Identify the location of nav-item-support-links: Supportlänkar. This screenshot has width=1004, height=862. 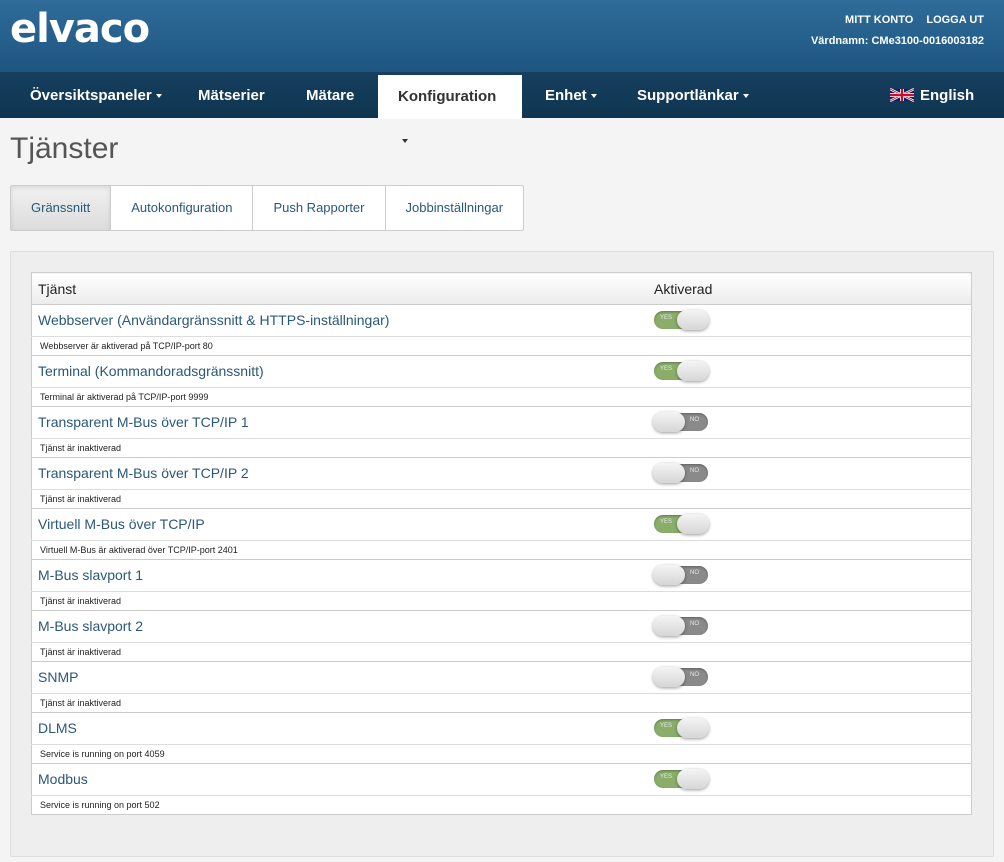
(693, 96).